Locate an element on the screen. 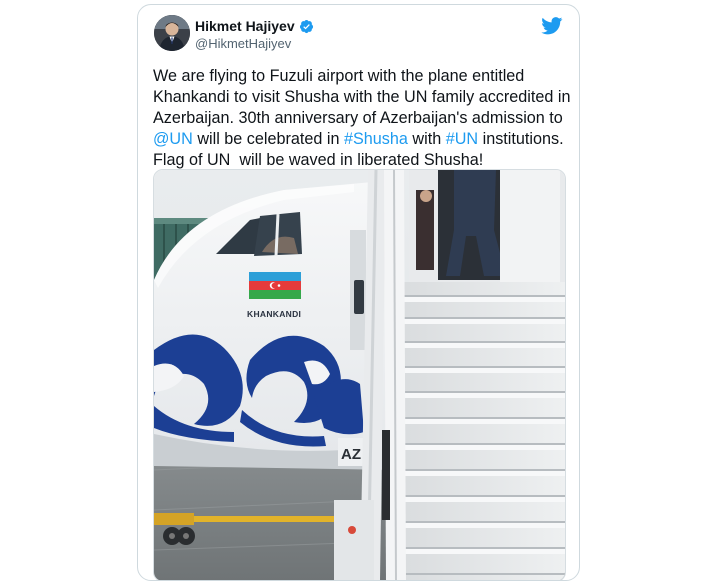 The height and width of the screenshot is (583, 716). cabin-door is located at coordinates (487, 230).